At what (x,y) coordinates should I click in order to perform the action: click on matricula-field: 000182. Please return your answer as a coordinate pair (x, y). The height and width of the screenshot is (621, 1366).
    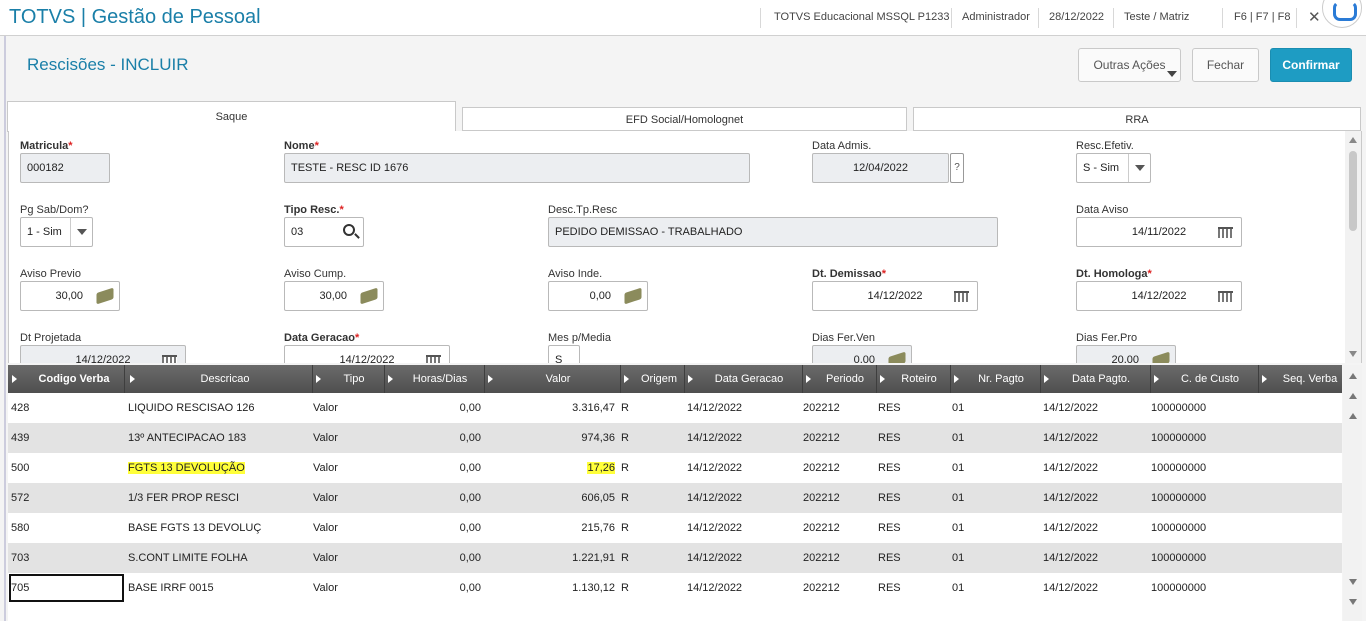
    Looking at the image, I should click on (65, 168).